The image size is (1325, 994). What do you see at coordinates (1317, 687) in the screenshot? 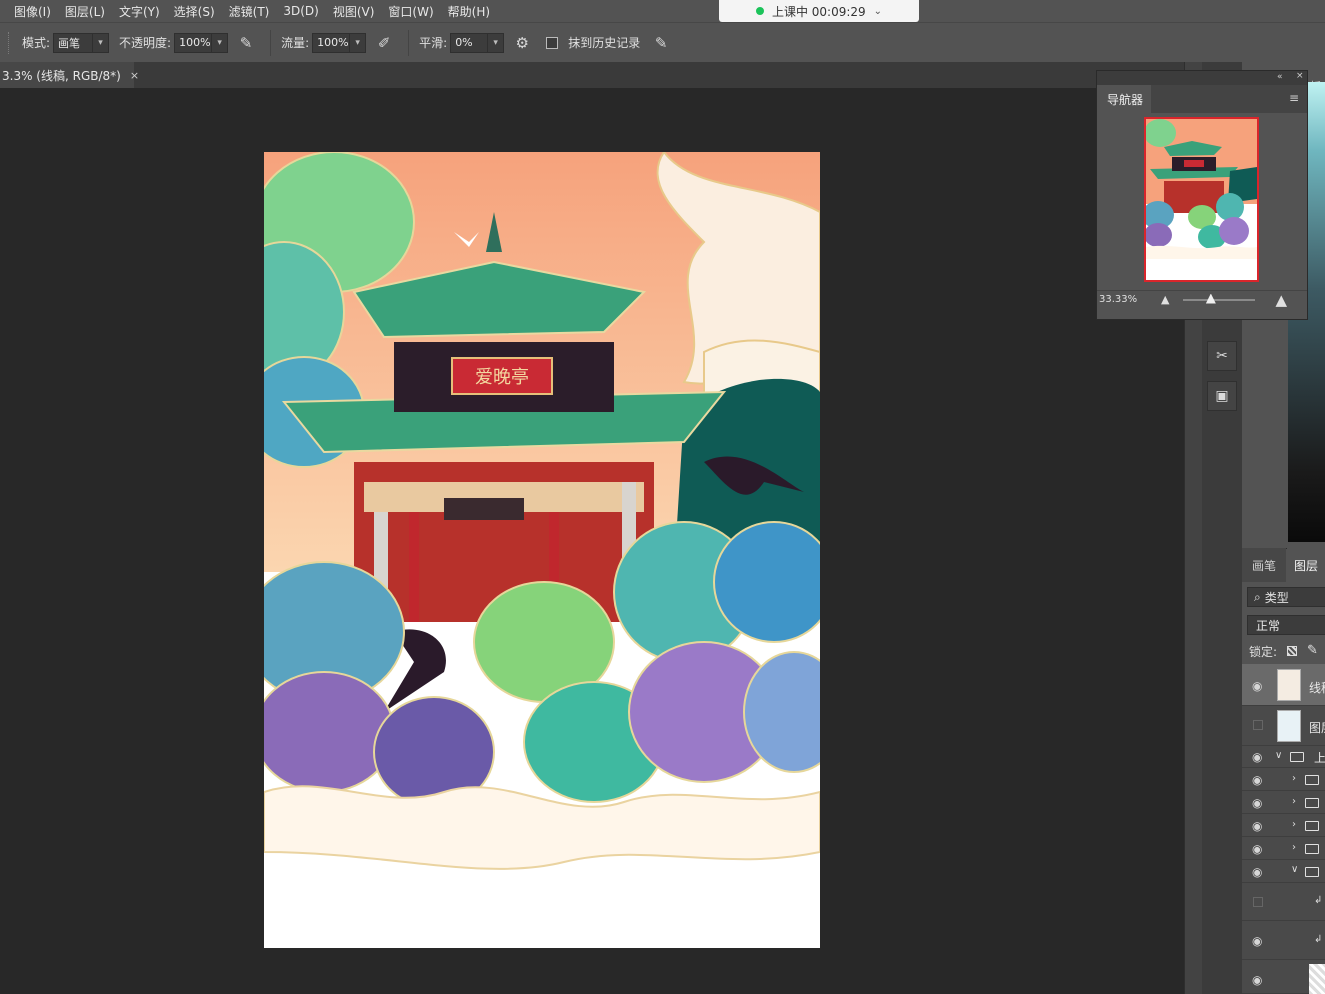
I see `layer-name: 线稿` at bounding box center [1317, 687].